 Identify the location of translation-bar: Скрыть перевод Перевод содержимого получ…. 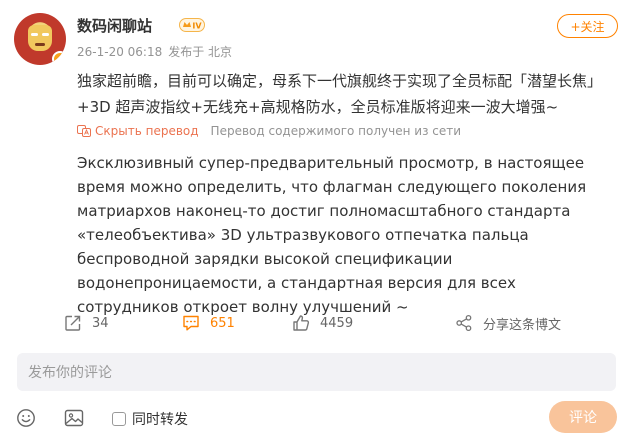
(269, 131).